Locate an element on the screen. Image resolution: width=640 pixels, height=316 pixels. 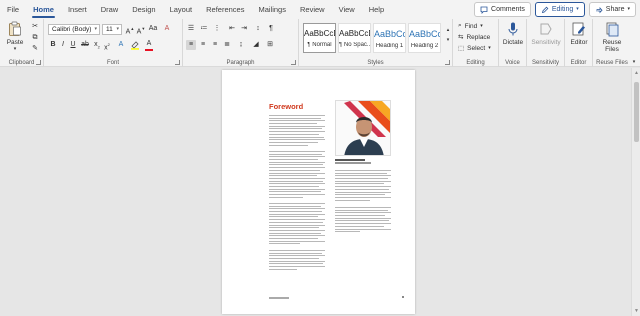
dictate-button: Dictate is located at coordinates (513, 33).